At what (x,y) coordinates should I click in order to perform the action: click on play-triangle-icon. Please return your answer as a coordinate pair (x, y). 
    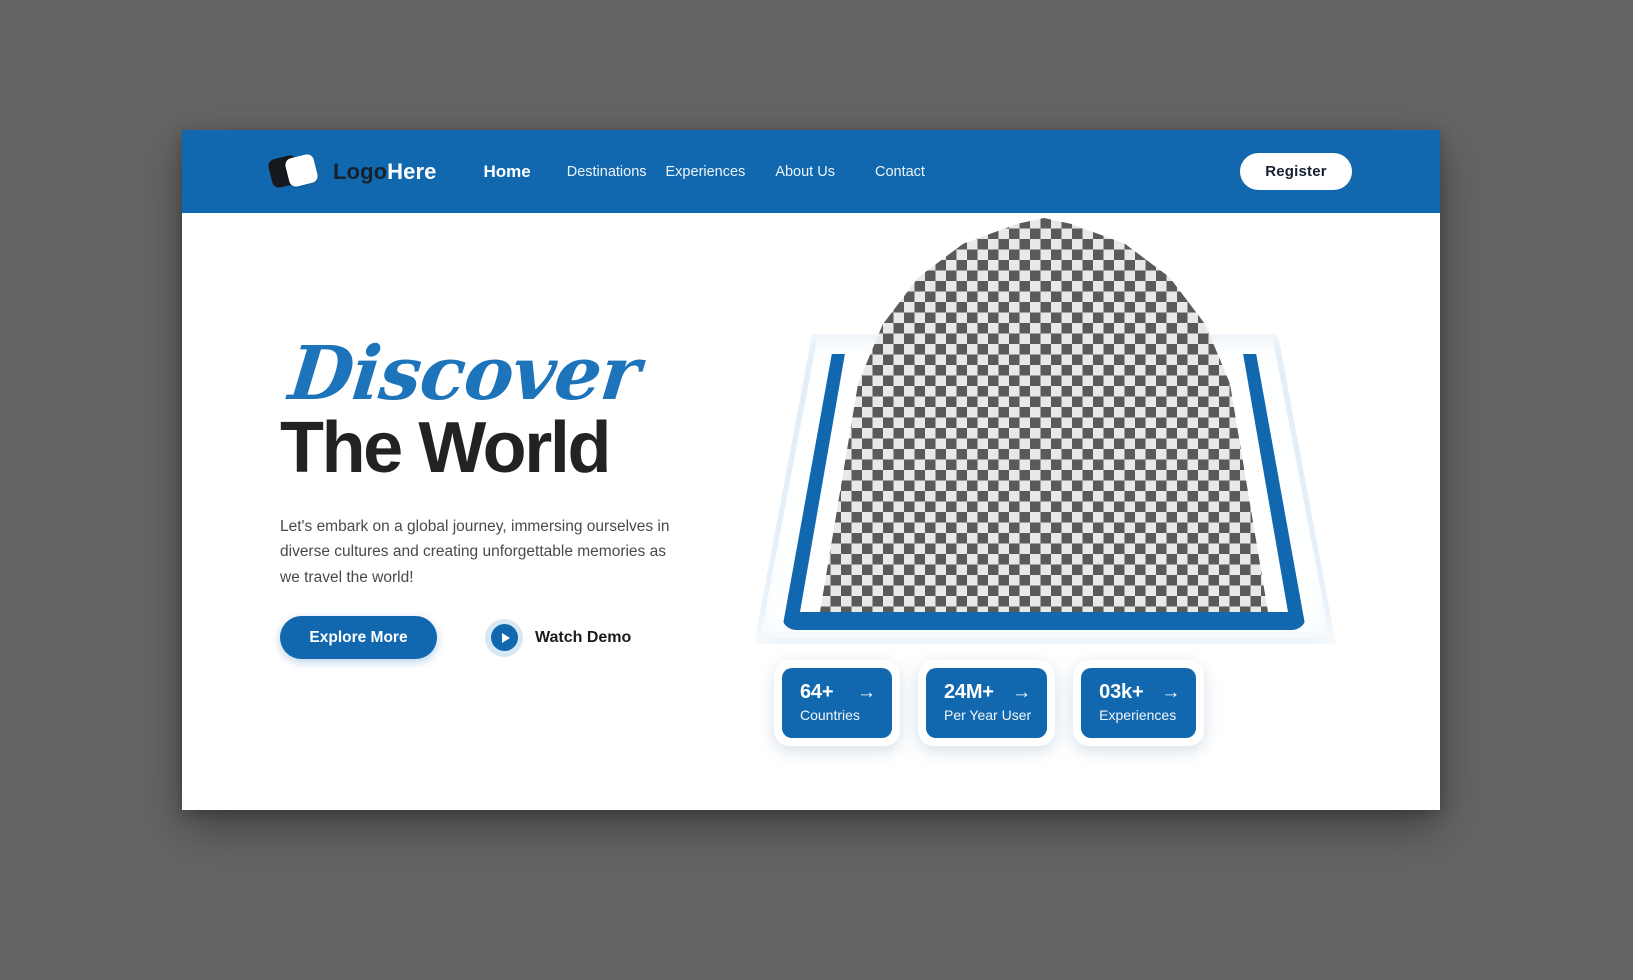
    Looking at the image, I should click on (505, 637).